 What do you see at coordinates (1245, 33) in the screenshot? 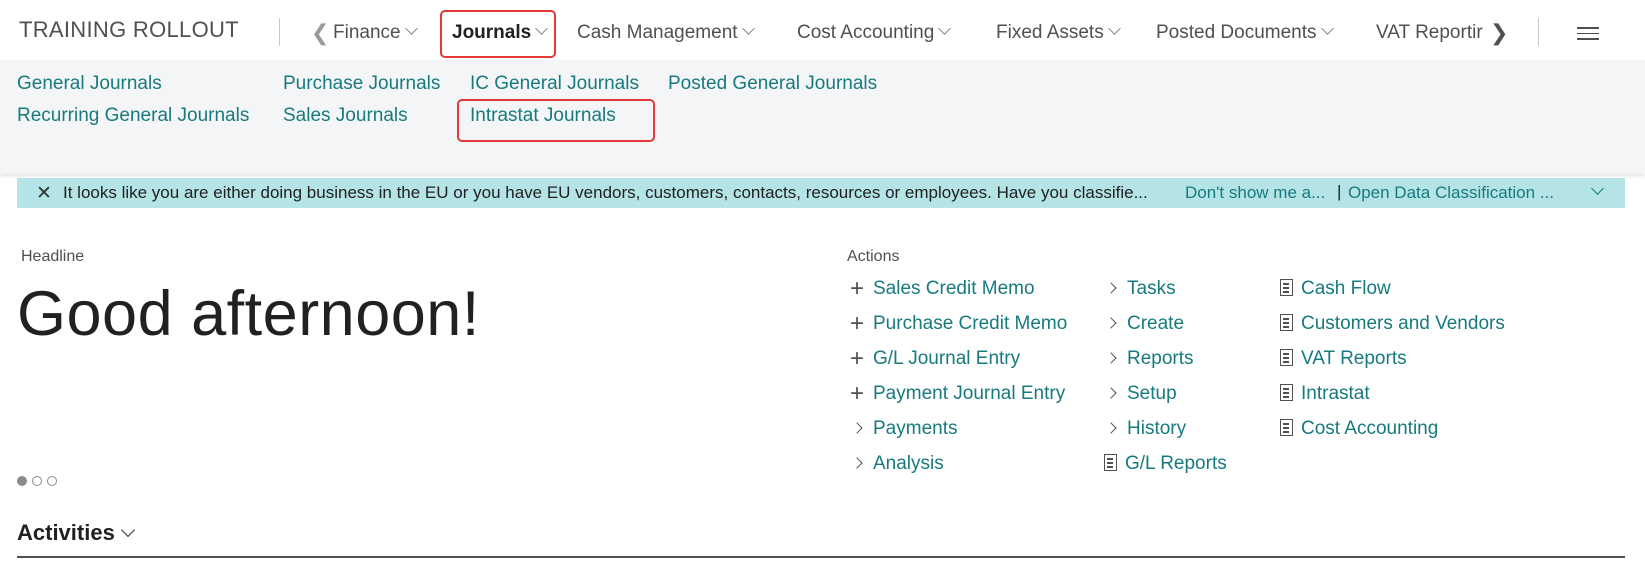
I see `nav-item-posted-documents: Posted Documents` at bounding box center [1245, 33].